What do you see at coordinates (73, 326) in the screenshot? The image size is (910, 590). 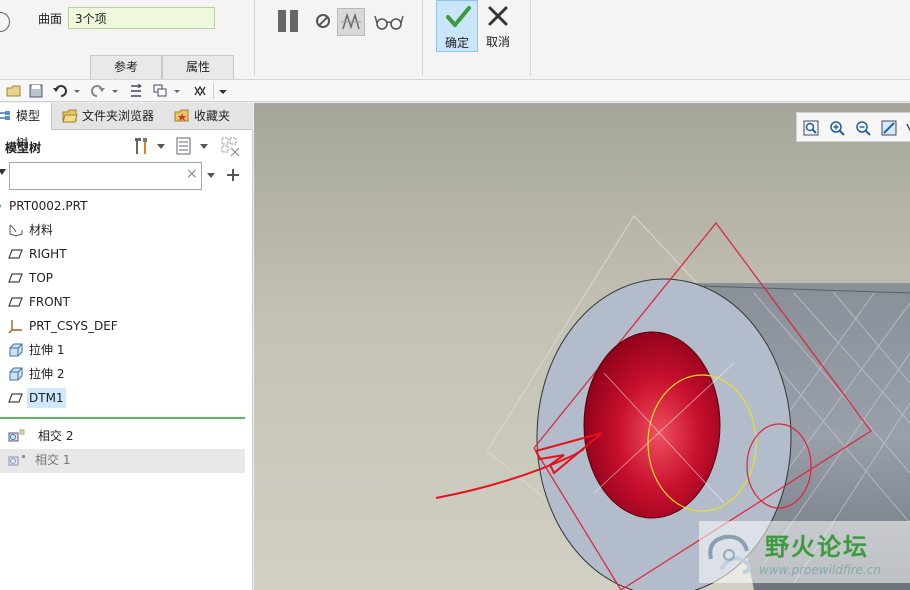 I see `tree-item-label: PRT_CSYS_DEF` at bounding box center [73, 326].